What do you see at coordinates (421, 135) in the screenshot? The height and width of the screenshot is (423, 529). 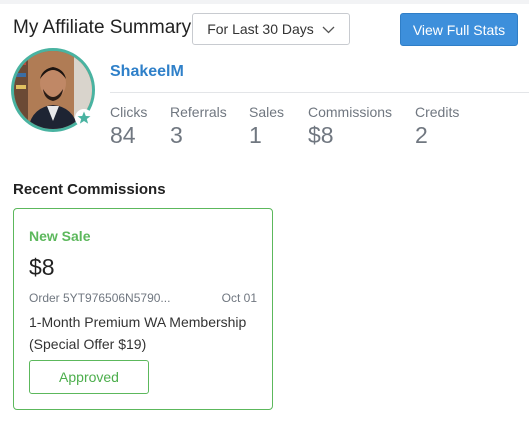 I see `stat-value: 2` at bounding box center [421, 135].